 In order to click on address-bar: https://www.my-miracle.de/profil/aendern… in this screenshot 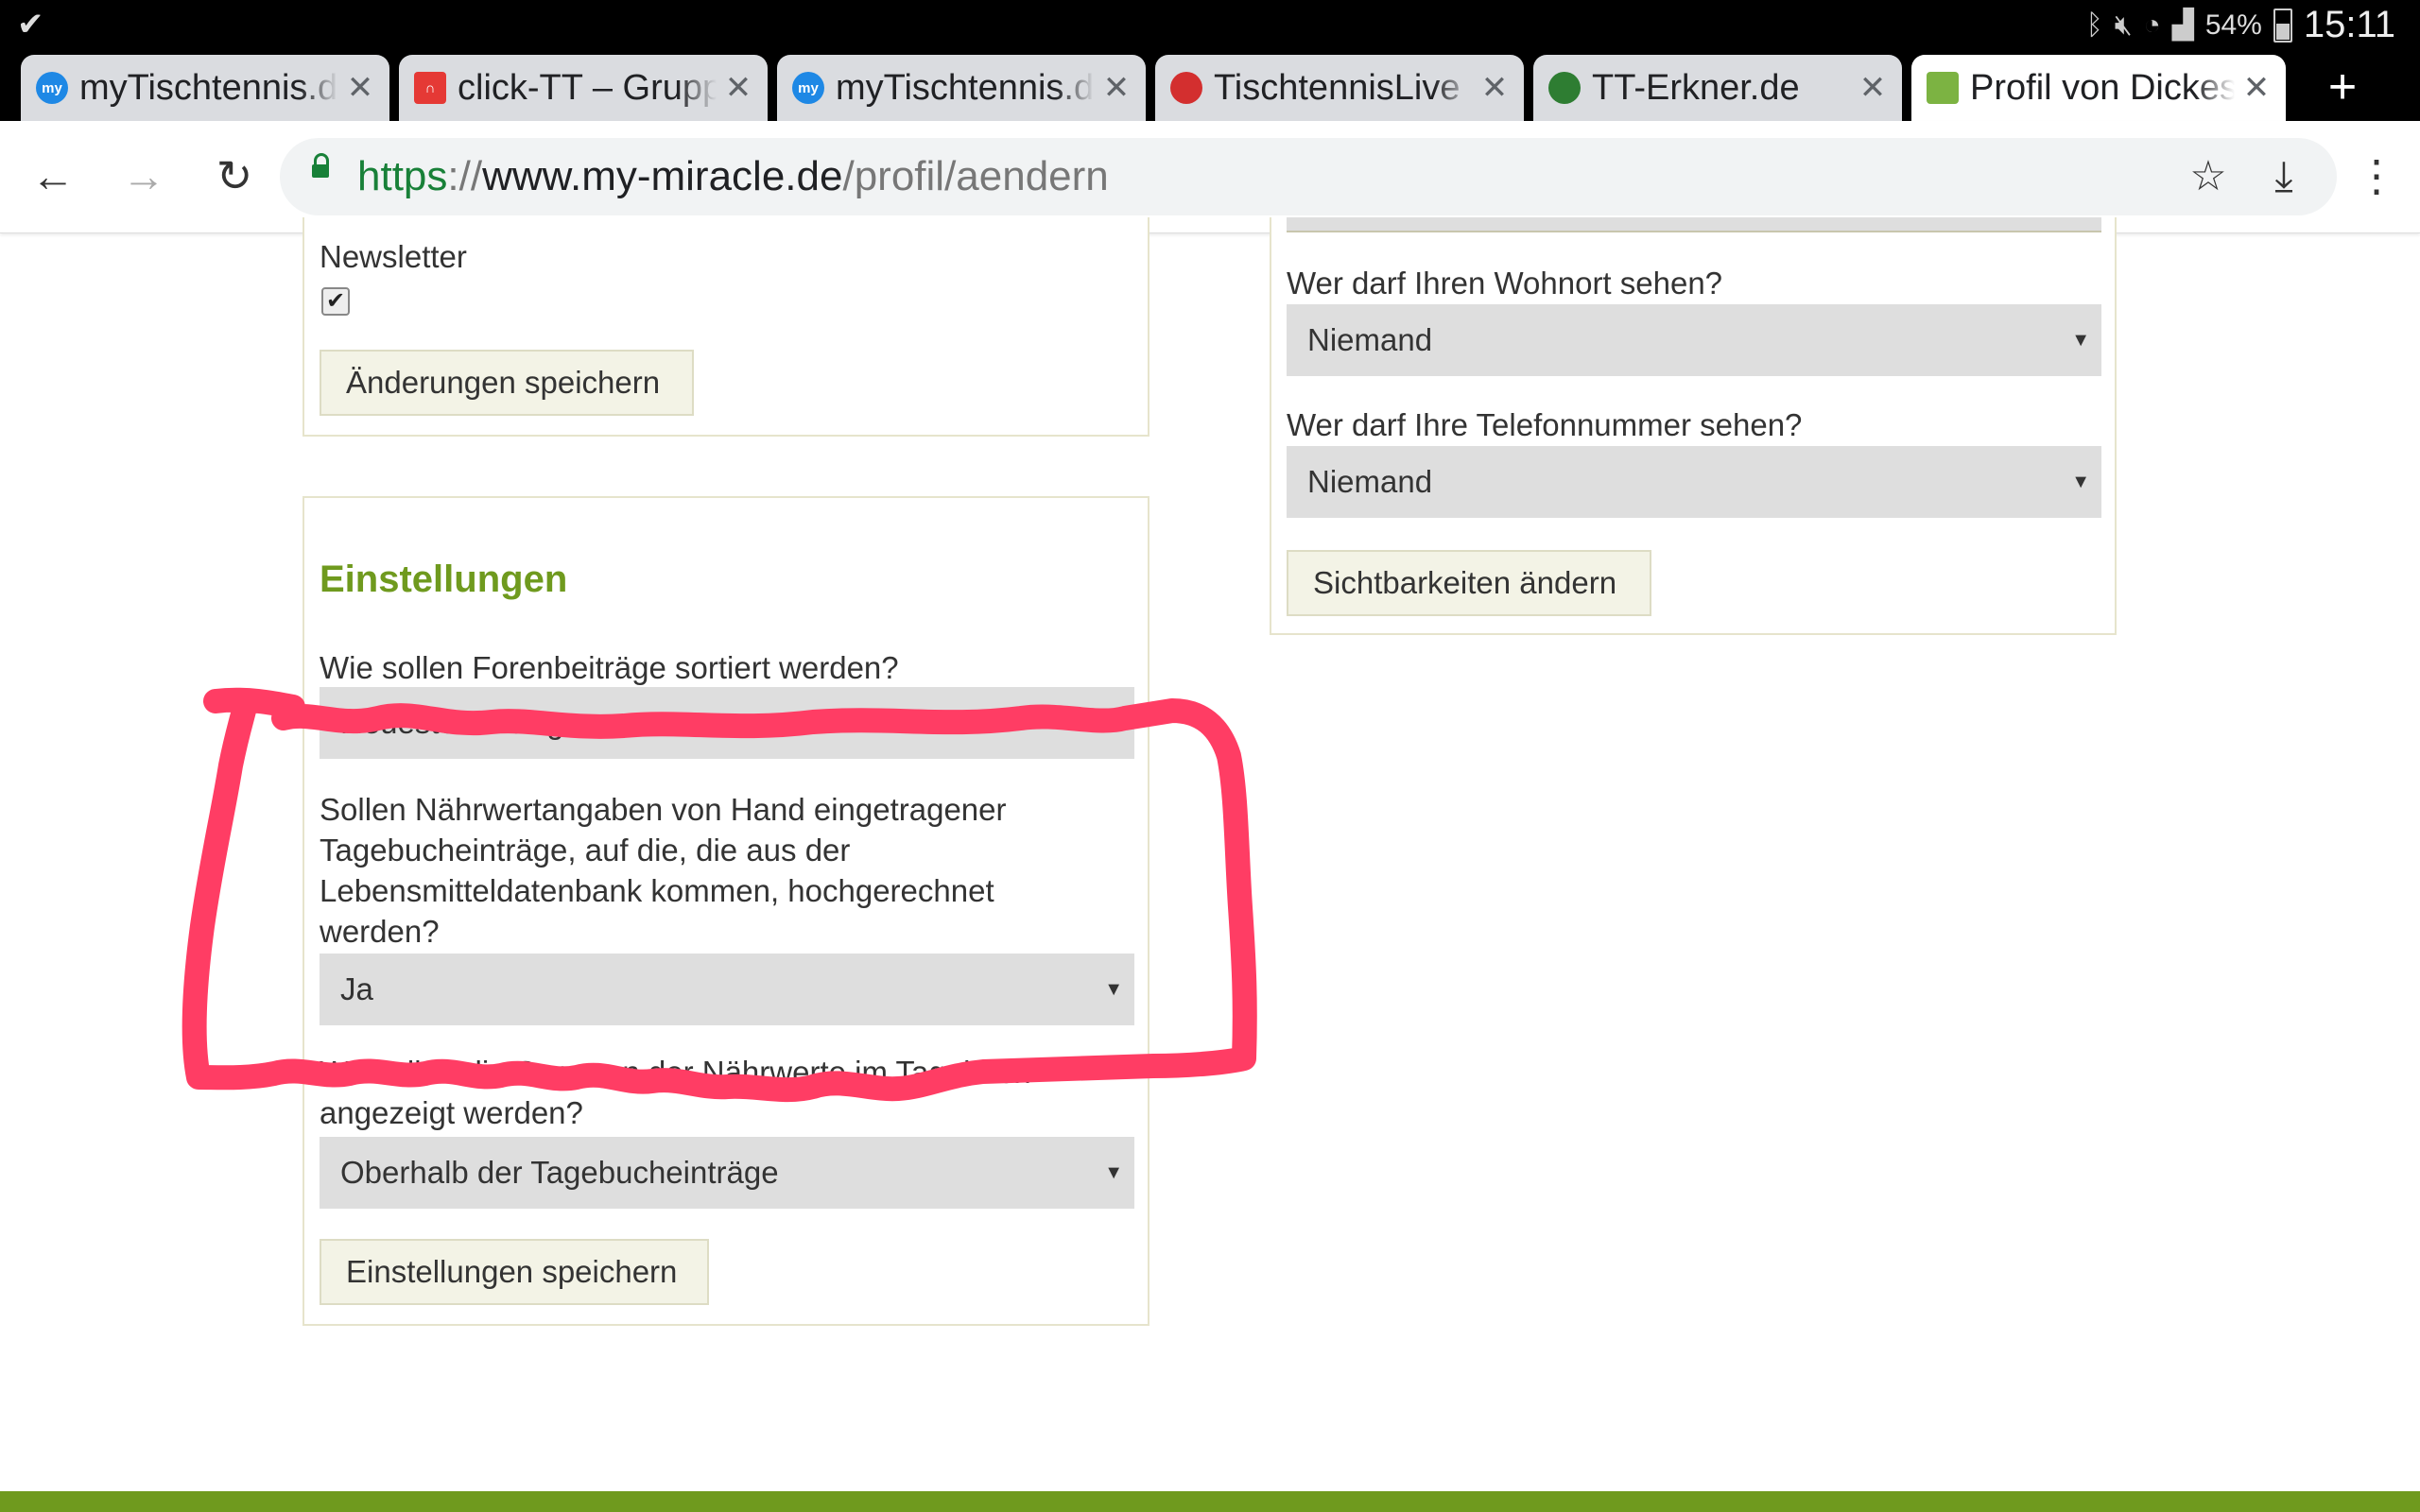, I will do `click(1309, 176)`.